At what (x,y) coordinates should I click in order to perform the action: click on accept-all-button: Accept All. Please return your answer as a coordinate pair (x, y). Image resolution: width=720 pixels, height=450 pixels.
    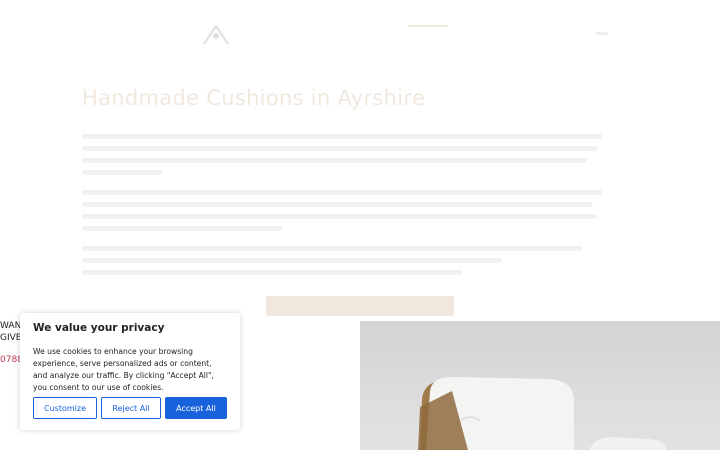
    Looking at the image, I should click on (196, 408).